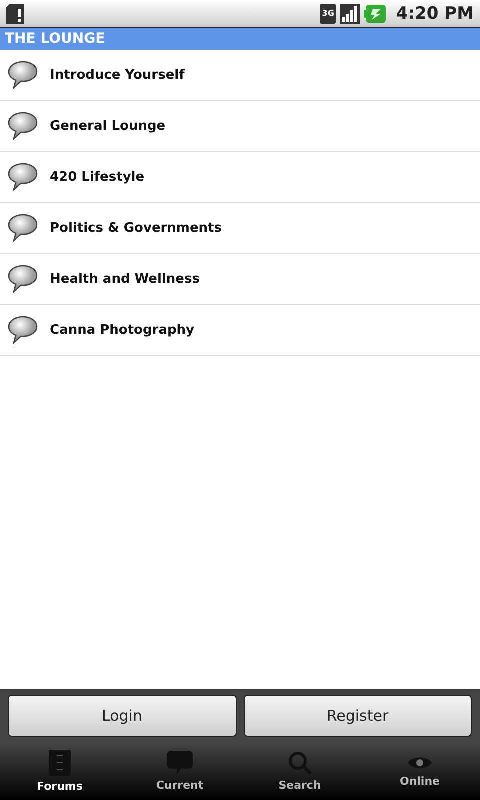 The width and height of the screenshot is (480, 800). Describe the element at coordinates (117, 75) in the screenshot. I see `forum-title: Introduce Yourself` at that location.